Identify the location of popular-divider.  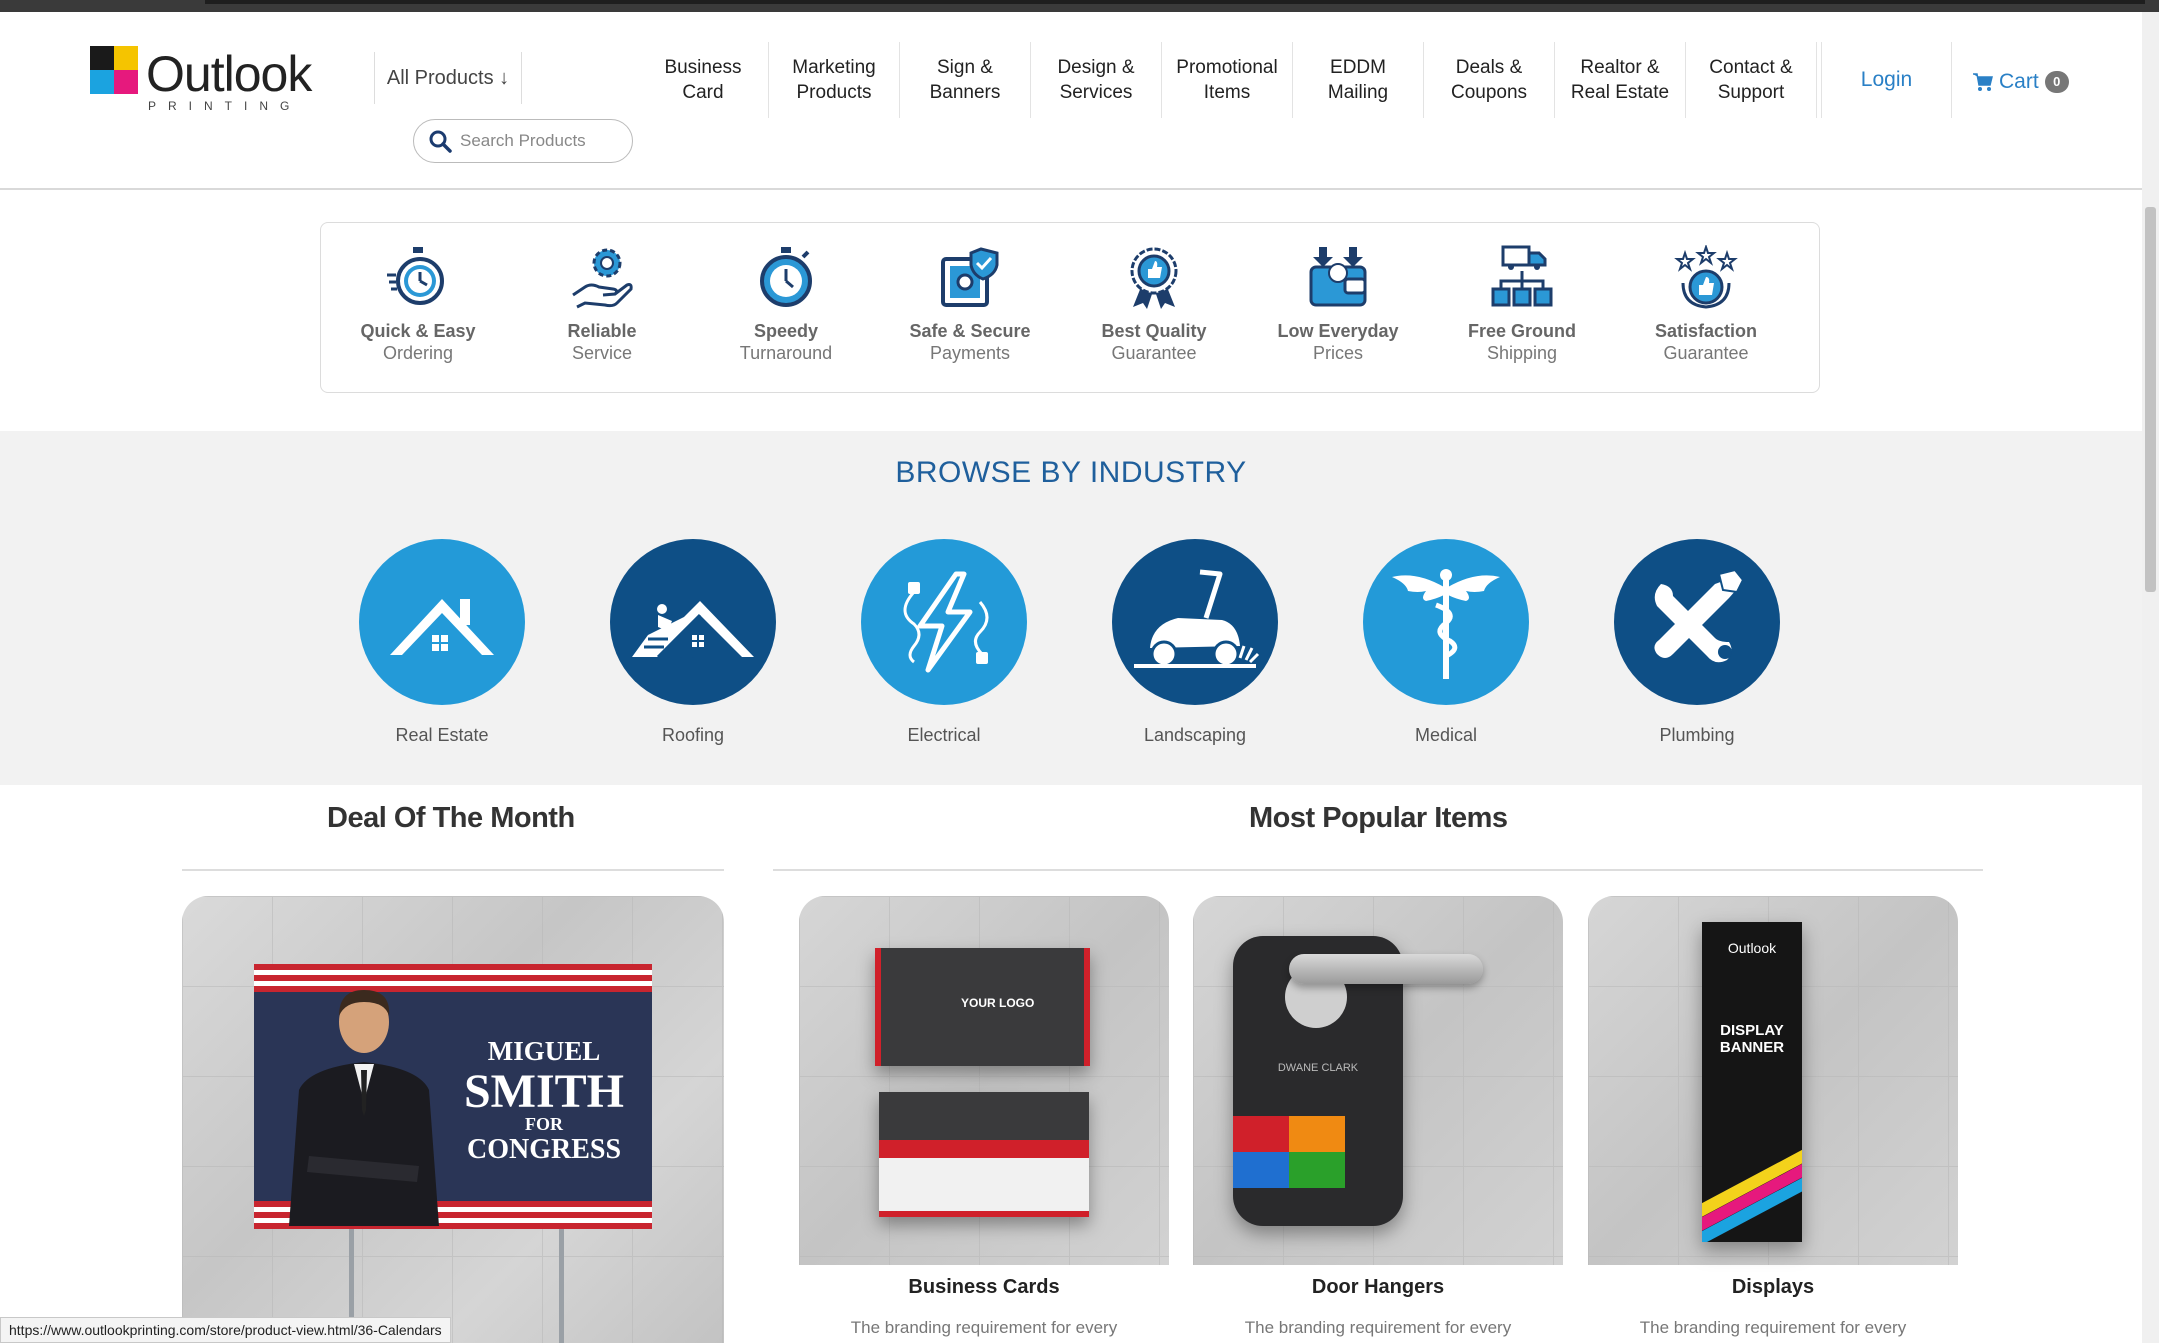
(1378, 870).